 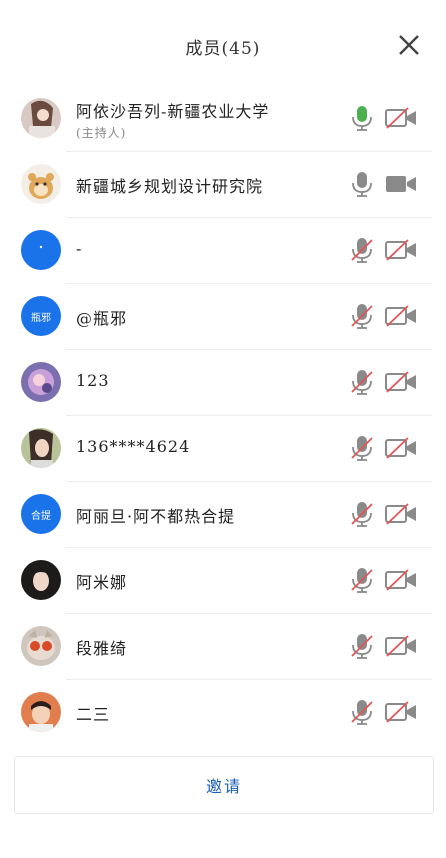 I want to click on page-title: 成员(45), so click(x=223, y=49).